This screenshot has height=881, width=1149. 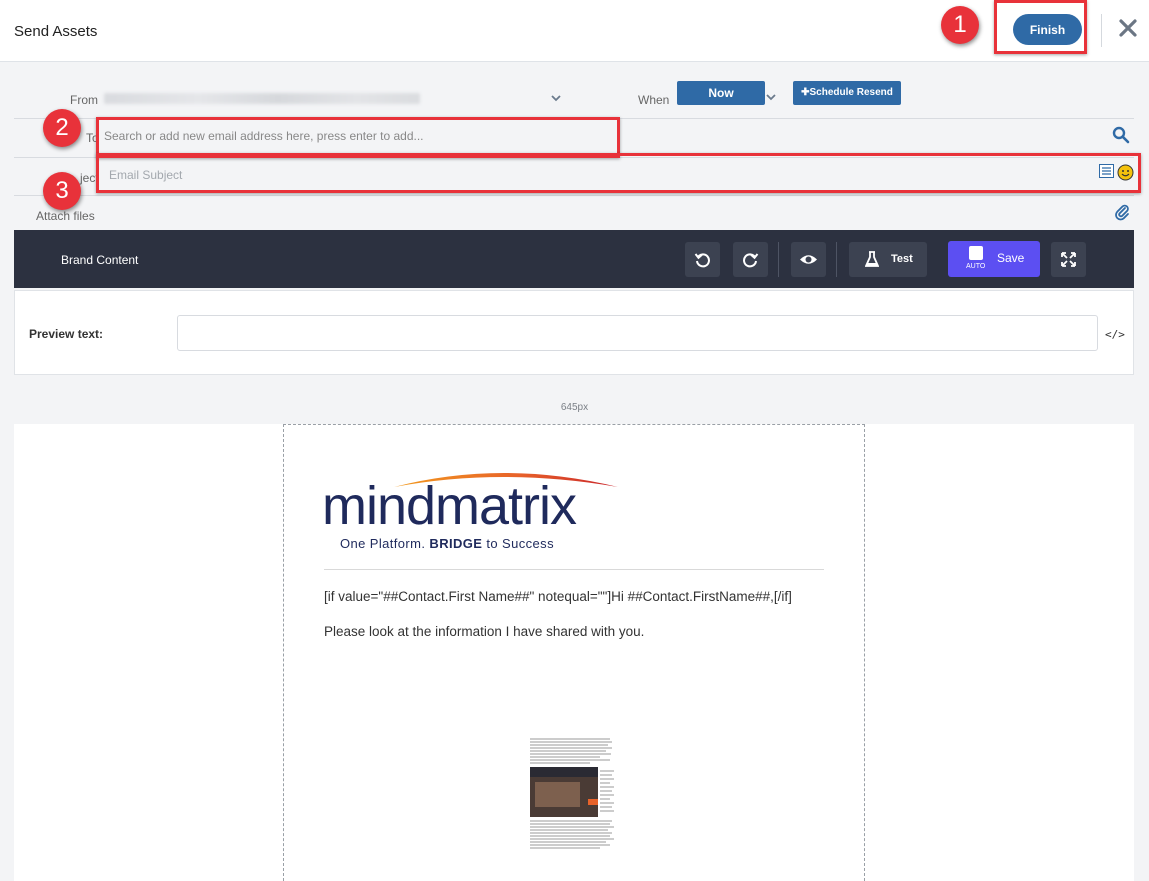 I want to click on tagline-part: to Success, so click(x=518, y=543).